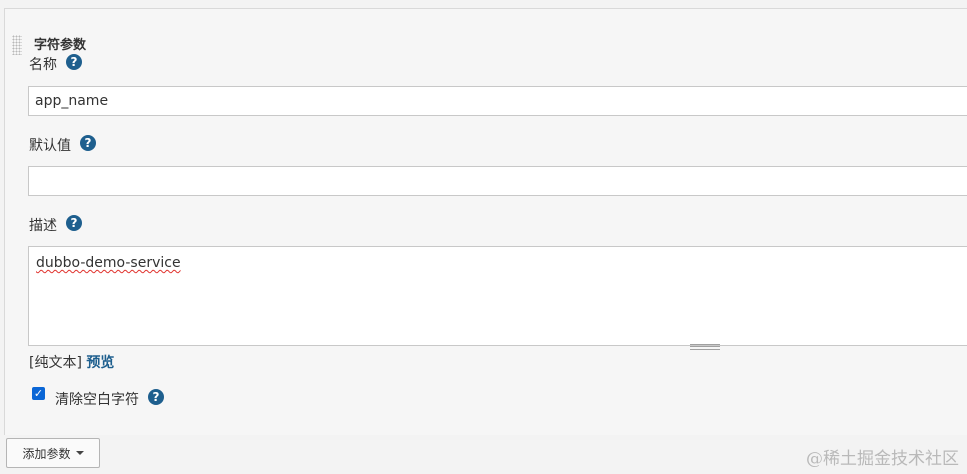  What do you see at coordinates (705, 347) in the screenshot?
I see `resize-grip-icon` at bounding box center [705, 347].